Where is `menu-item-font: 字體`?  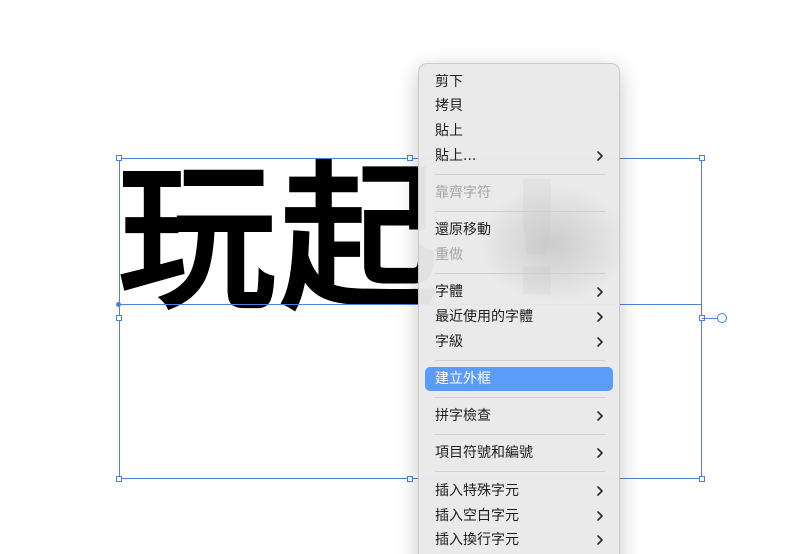 menu-item-font: 字體 is located at coordinates (519, 292).